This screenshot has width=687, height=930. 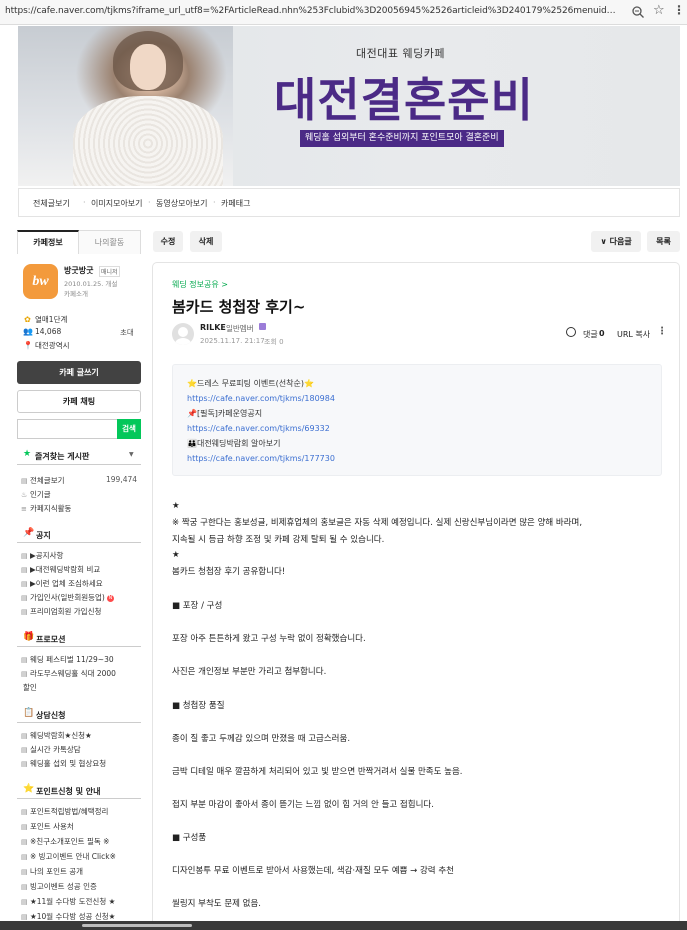 I want to click on more-options-icon: ⋮, so click(x=662, y=331).